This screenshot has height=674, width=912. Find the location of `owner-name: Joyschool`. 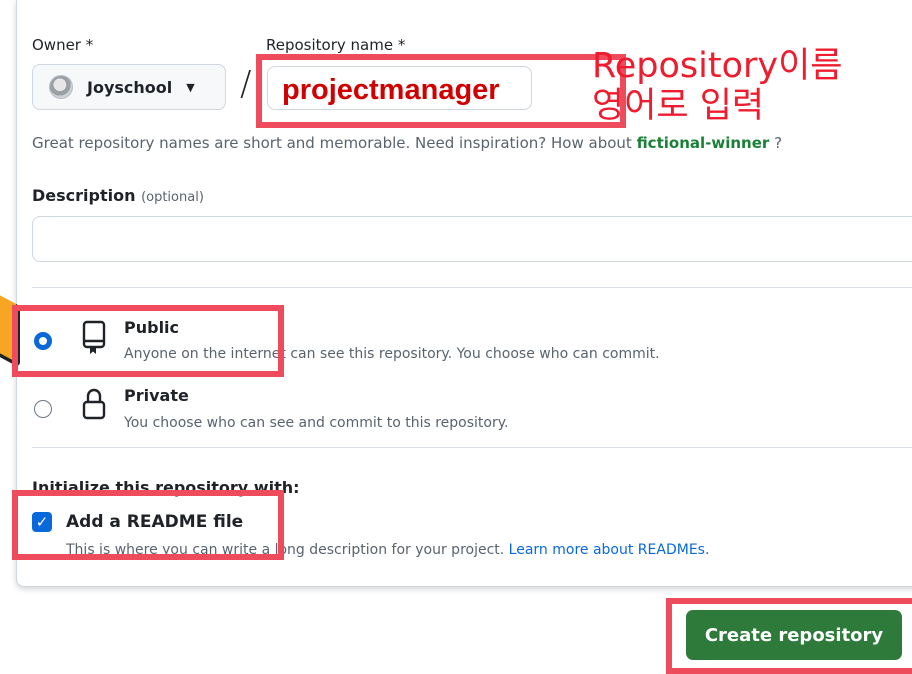

owner-name: Joyschool is located at coordinates (130, 87).